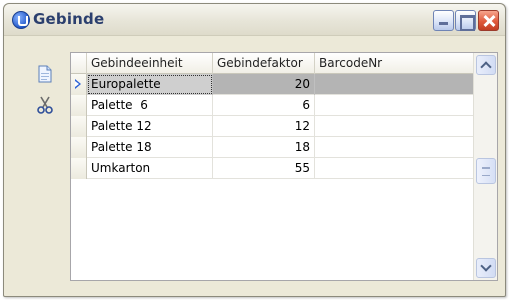 This screenshot has height=300, width=509. What do you see at coordinates (264, 126) in the screenshot?
I see `cell-gebindefaktor: 12` at bounding box center [264, 126].